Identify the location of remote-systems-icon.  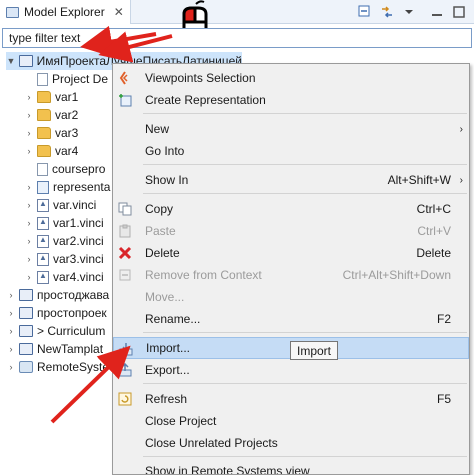
(26, 367).